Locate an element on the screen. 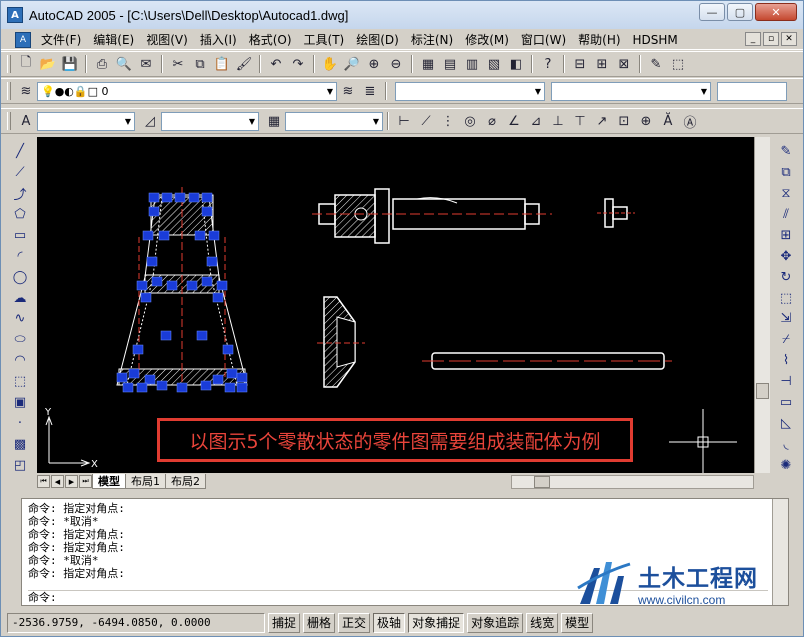 This screenshot has height=637, width=804. vertical-scroll-thumb is located at coordinates (762, 391).